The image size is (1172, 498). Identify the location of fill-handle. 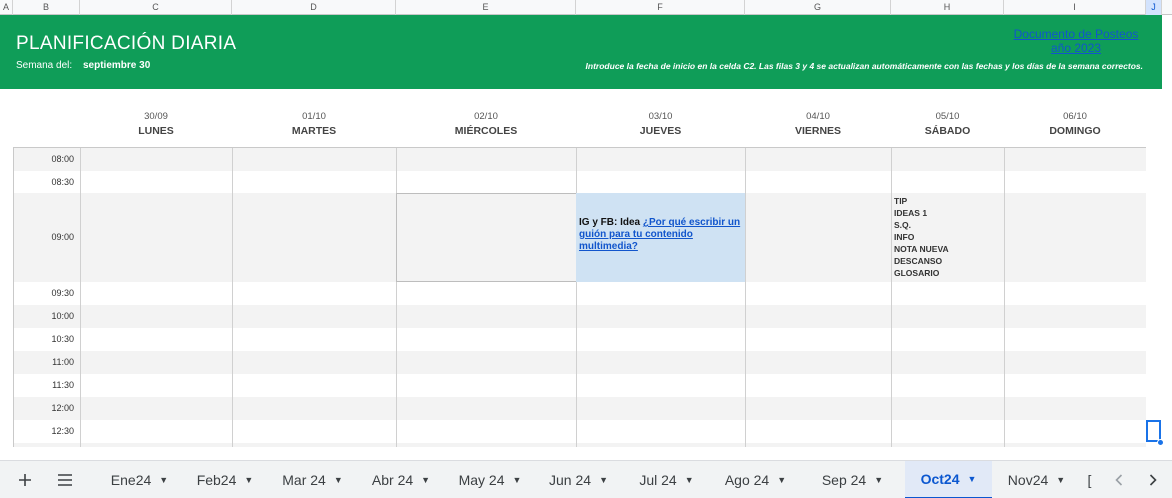
(1160, 442).